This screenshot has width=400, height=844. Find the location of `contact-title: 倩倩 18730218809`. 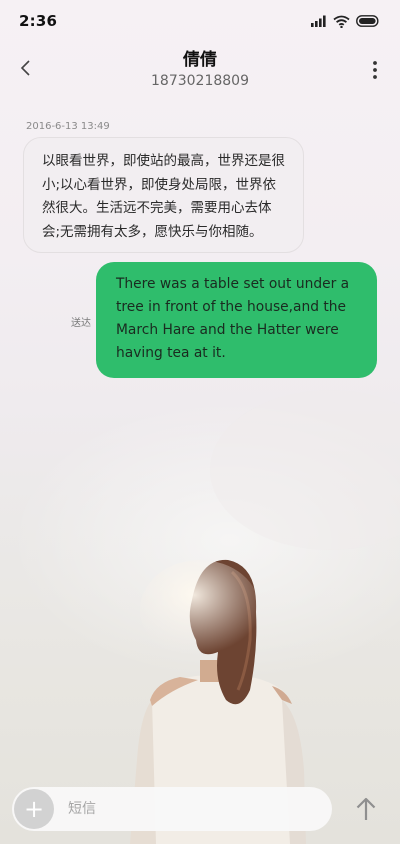

contact-title: 倩倩 18730218809 is located at coordinates (200, 70).